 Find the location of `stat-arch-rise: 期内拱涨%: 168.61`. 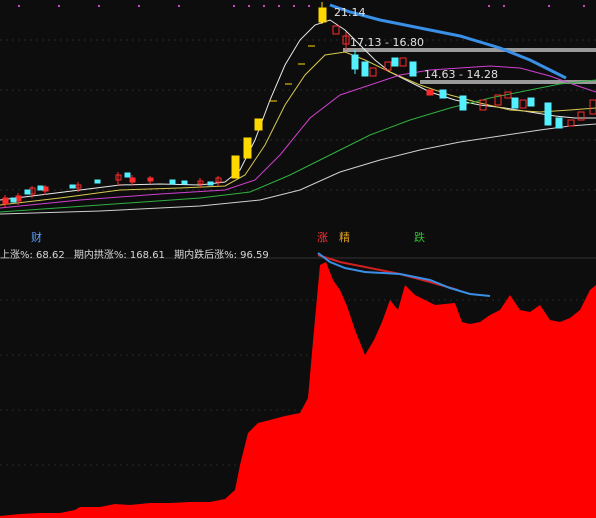

stat-arch-rise: 期内拱涨%: 168.61 is located at coordinates (119, 255).